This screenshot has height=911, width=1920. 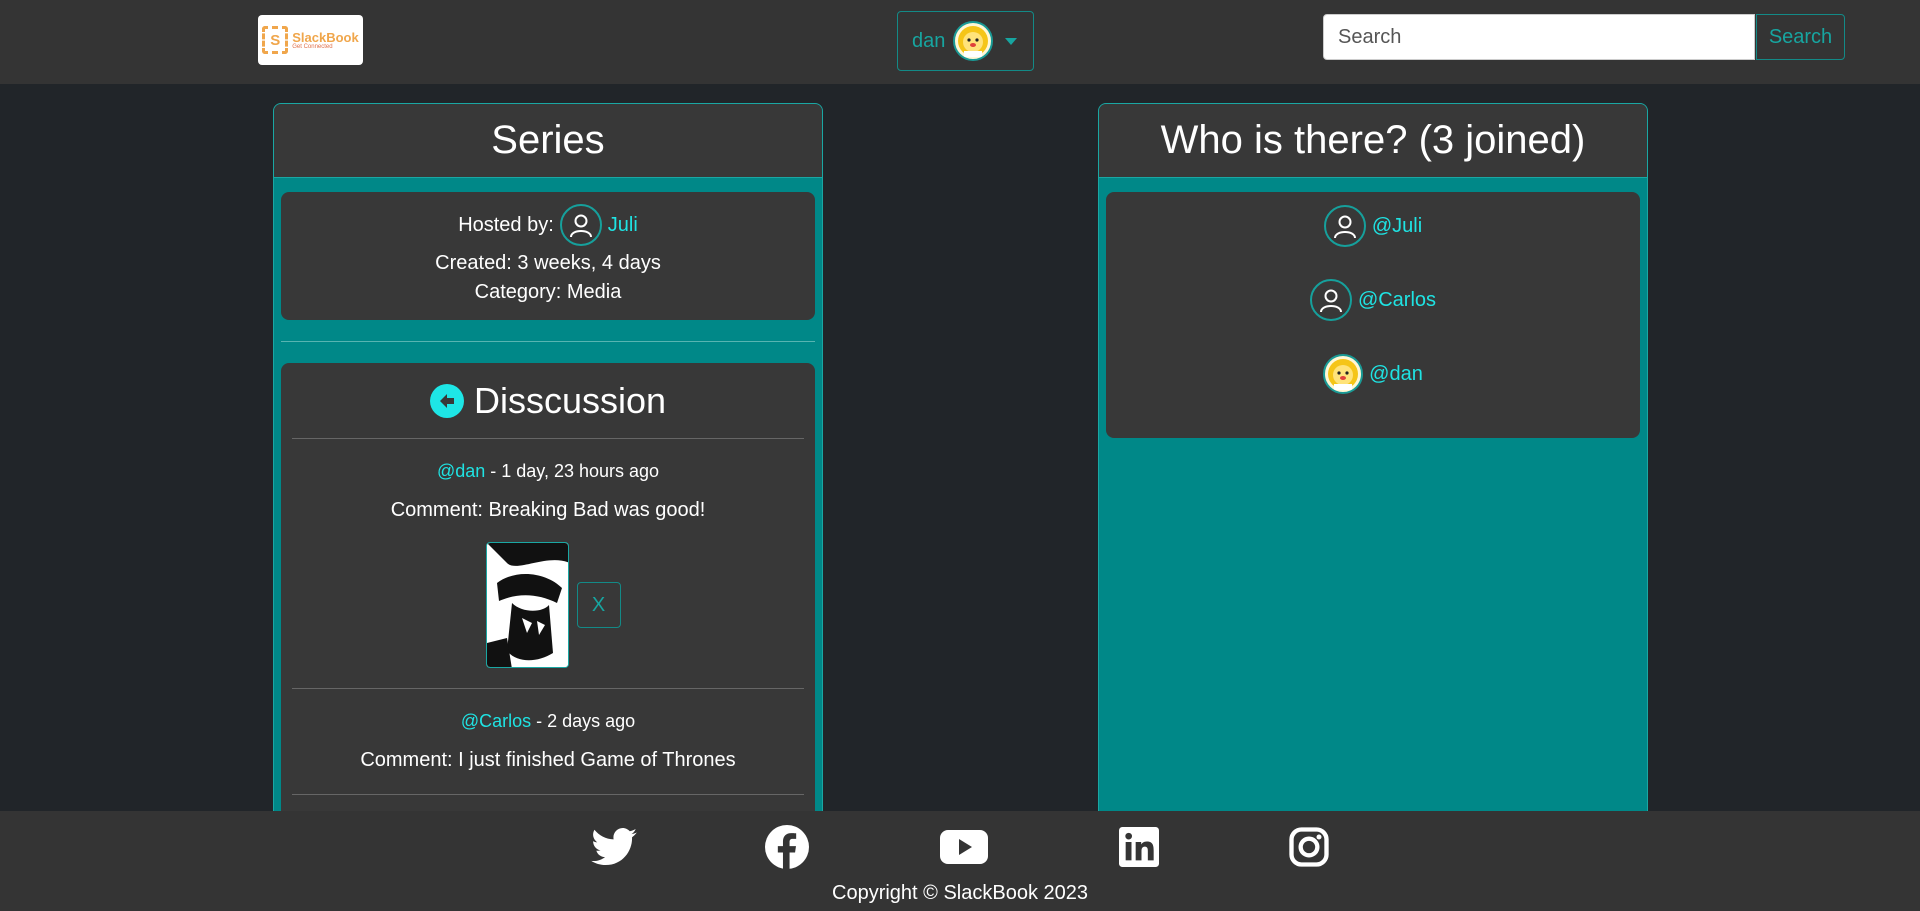 What do you see at coordinates (548, 510) in the screenshot?
I see `comment-text: Comment: Breaking Bad was good!` at bounding box center [548, 510].